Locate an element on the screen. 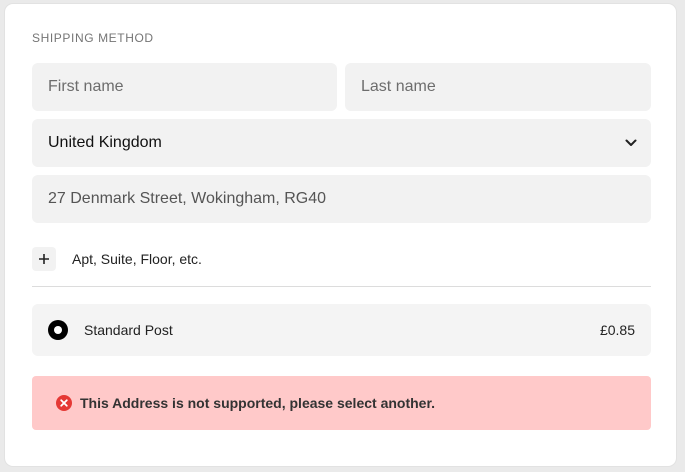  first-name-input is located at coordinates (192, 87).